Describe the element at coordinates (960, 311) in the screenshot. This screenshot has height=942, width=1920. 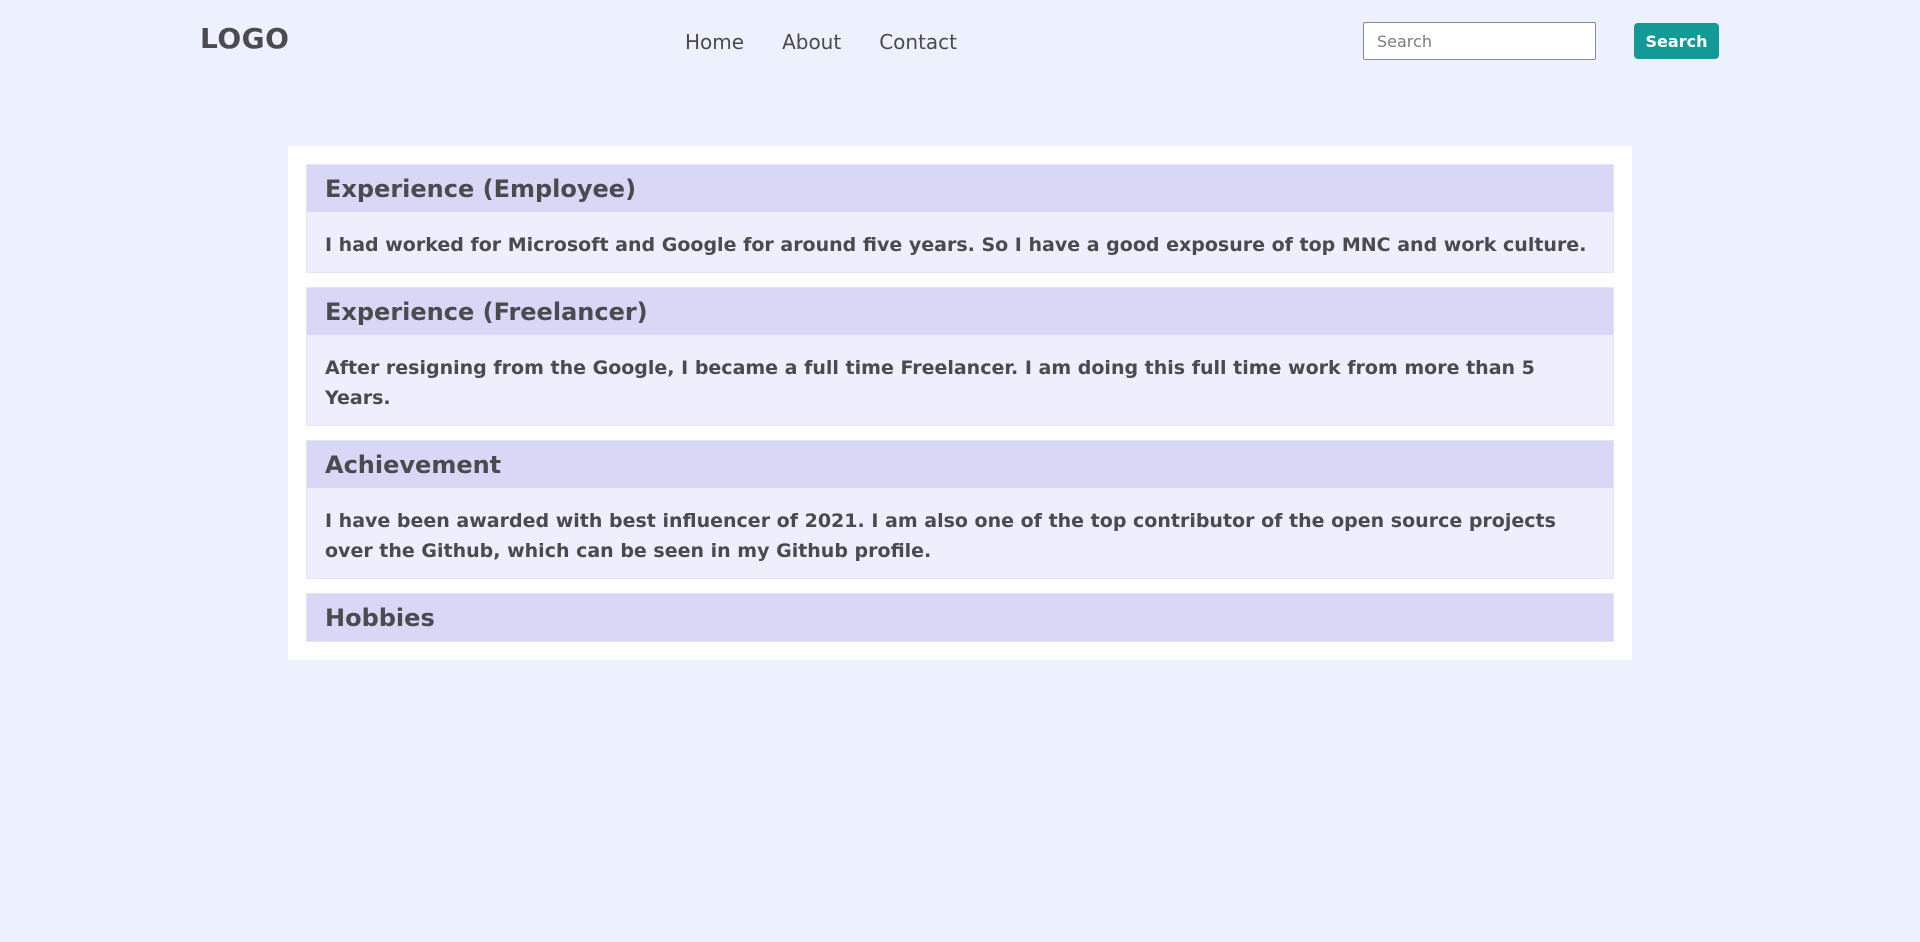
I see `accordion-header: Experience (Freelancer)` at that location.